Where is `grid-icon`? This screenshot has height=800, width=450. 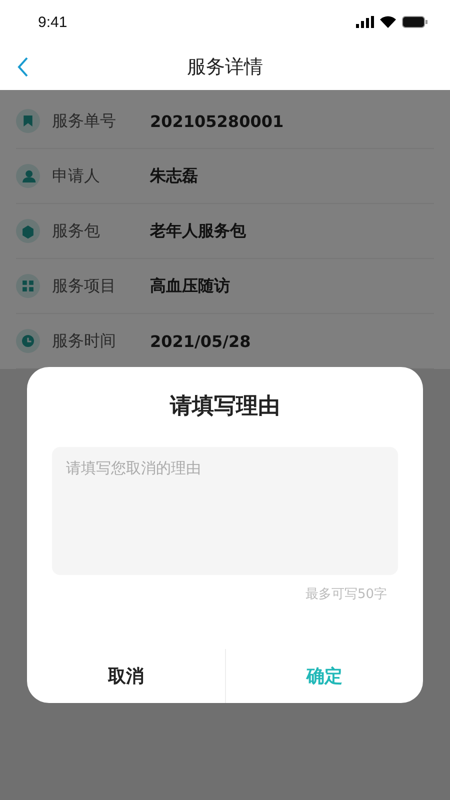
grid-icon is located at coordinates (28, 286).